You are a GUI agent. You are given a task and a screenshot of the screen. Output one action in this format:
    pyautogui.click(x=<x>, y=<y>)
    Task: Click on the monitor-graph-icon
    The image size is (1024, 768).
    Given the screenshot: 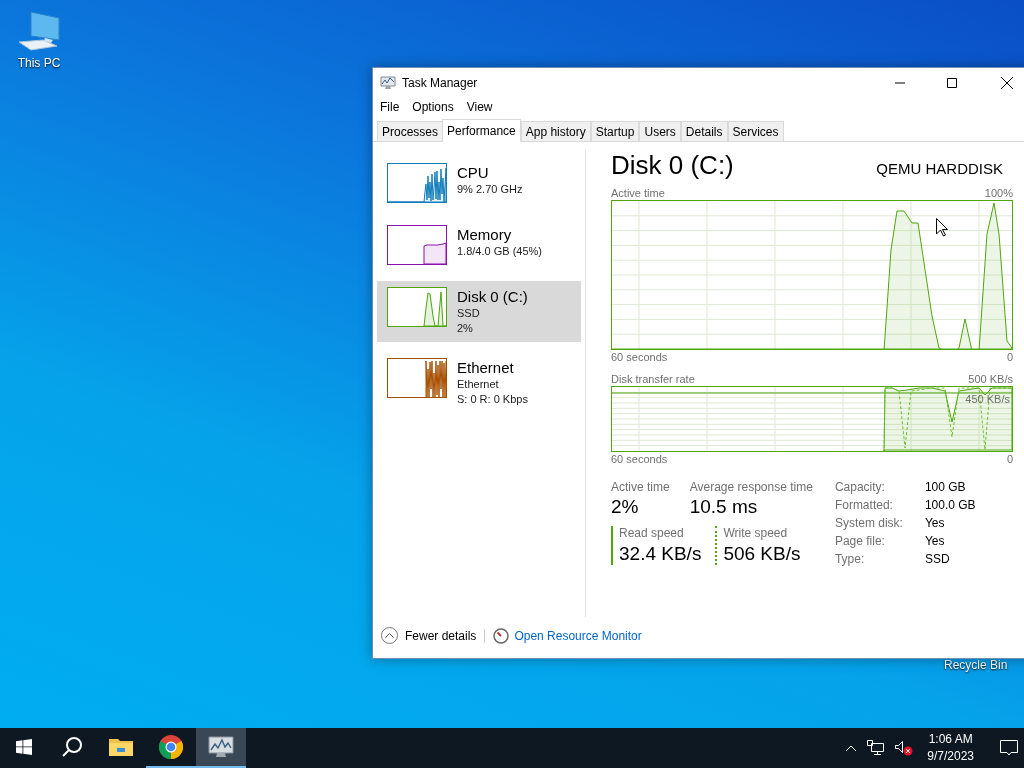 What is the action you would take?
    pyautogui.click(x=221, y=747)
    